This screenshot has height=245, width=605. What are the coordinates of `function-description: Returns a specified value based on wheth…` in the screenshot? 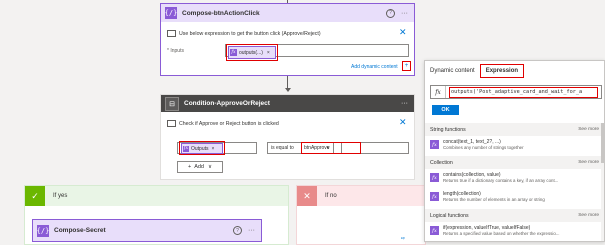 It's located at (501, 233).